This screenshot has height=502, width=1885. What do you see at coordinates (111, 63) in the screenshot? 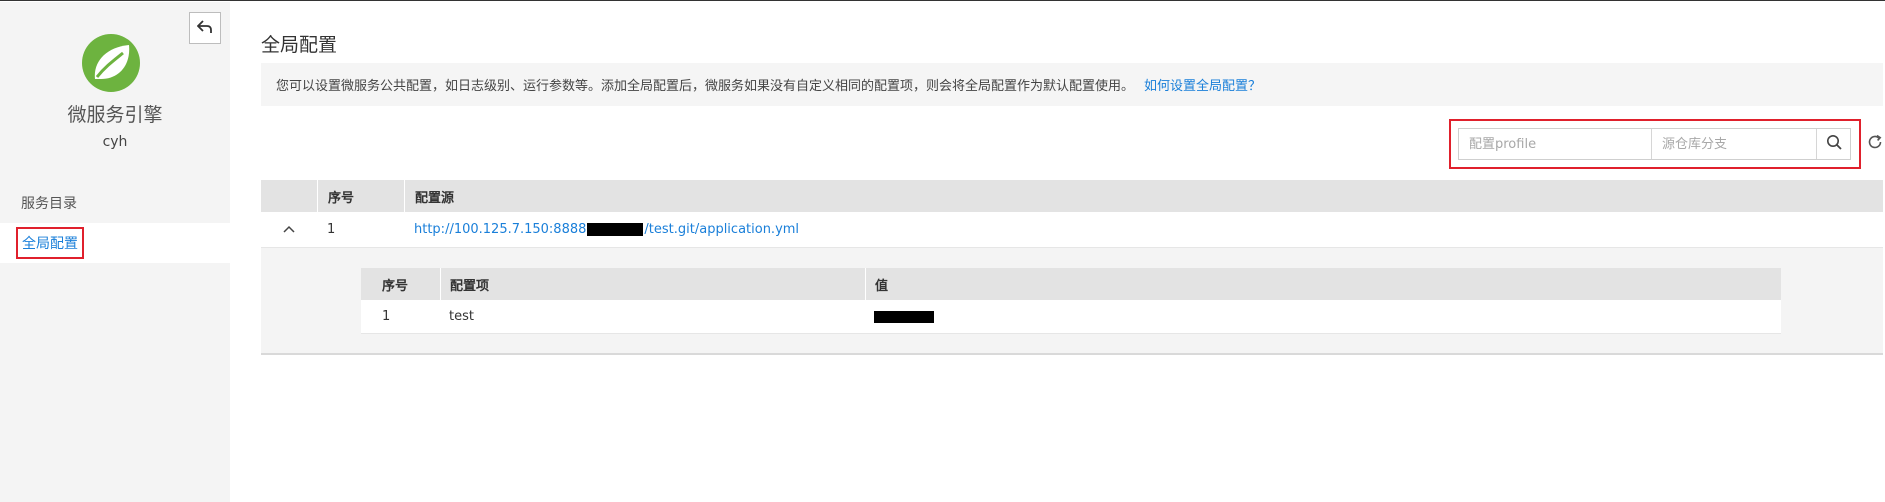
I see `spring-logo-icon` at bounding box center [111, 63].